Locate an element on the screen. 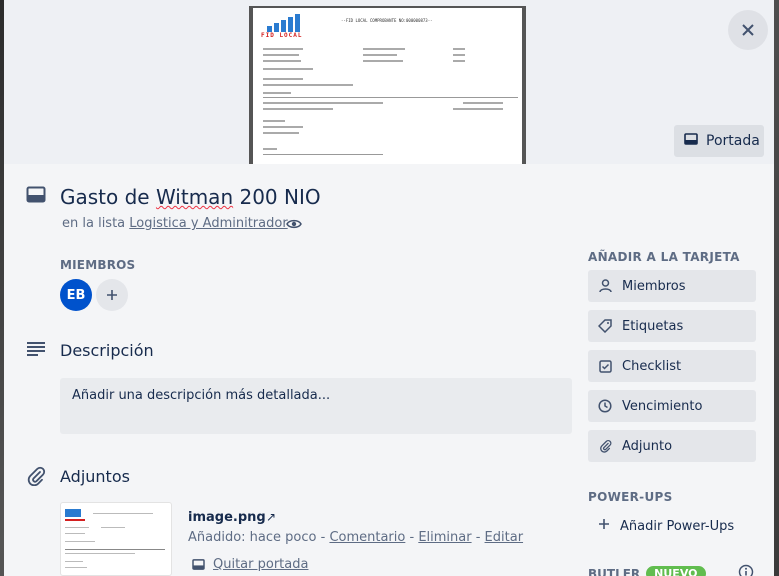  edit-link: Editar is located at coordinates (504, 537).